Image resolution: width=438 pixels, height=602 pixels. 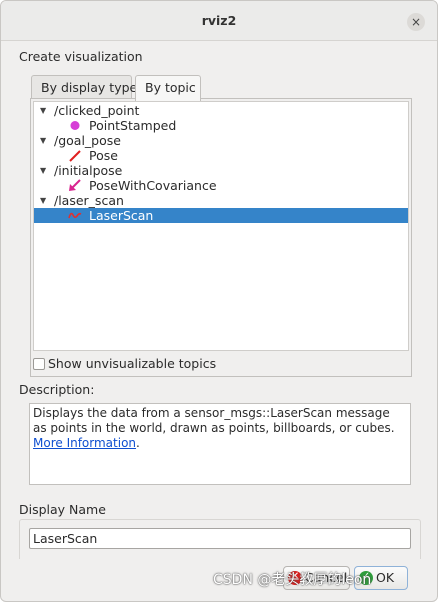 What do you see at coordinates (87, 140) in the screenshot?
I see `topic-label: /goal_pose` at bounding box center [87, 140].